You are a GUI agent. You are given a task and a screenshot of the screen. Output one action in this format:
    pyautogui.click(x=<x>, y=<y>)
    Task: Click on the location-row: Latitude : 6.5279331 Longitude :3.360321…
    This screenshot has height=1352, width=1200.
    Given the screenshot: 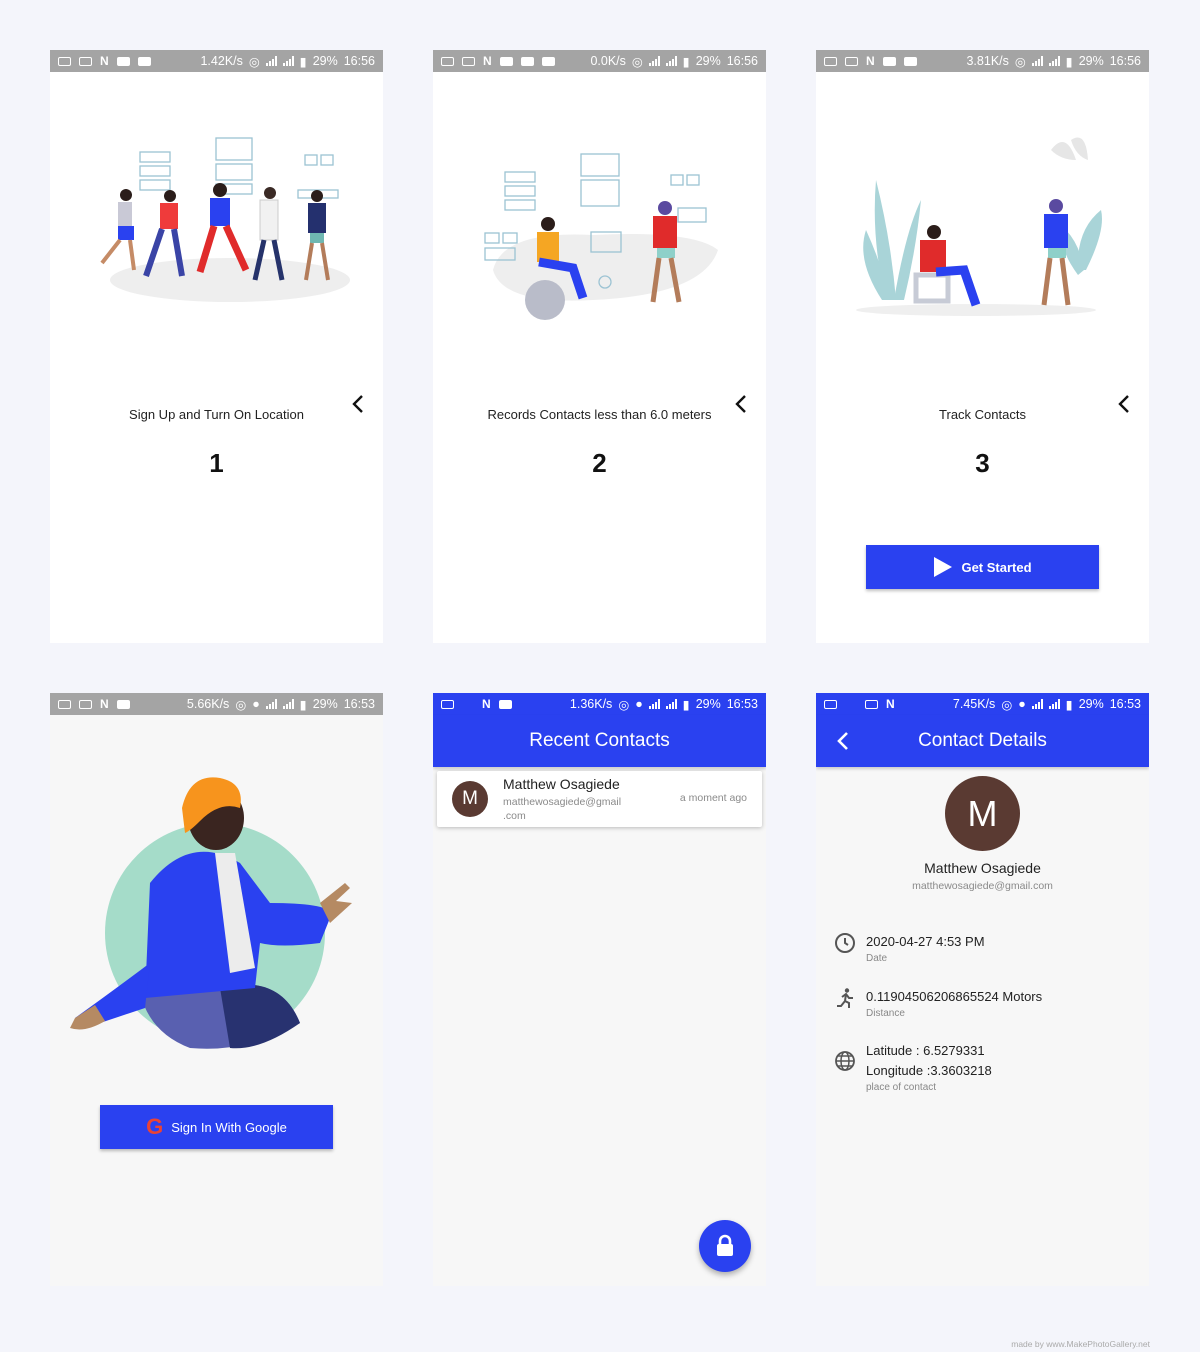 What is the action you would take?
    pyautogui.click(x=913, y=1067)
    